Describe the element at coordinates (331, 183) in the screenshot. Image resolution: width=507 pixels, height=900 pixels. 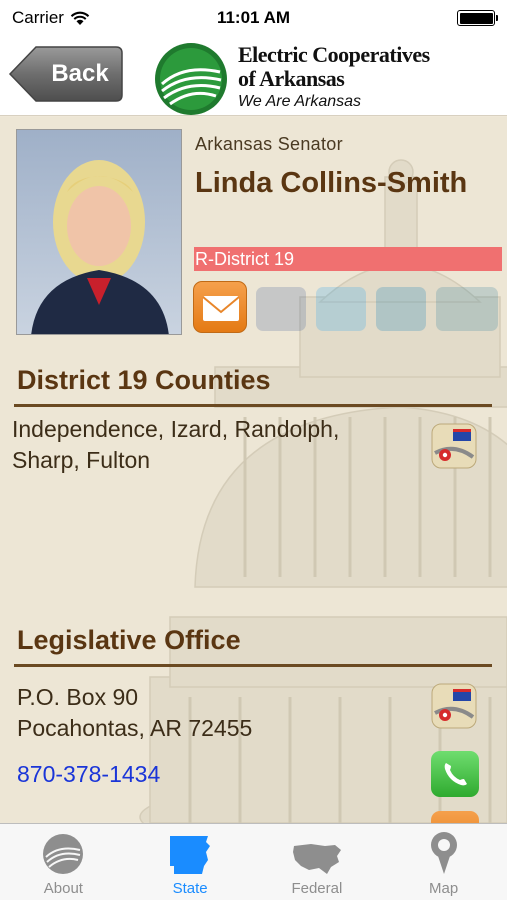
I see `senator-name: Linda Collins-Smith` at that location.